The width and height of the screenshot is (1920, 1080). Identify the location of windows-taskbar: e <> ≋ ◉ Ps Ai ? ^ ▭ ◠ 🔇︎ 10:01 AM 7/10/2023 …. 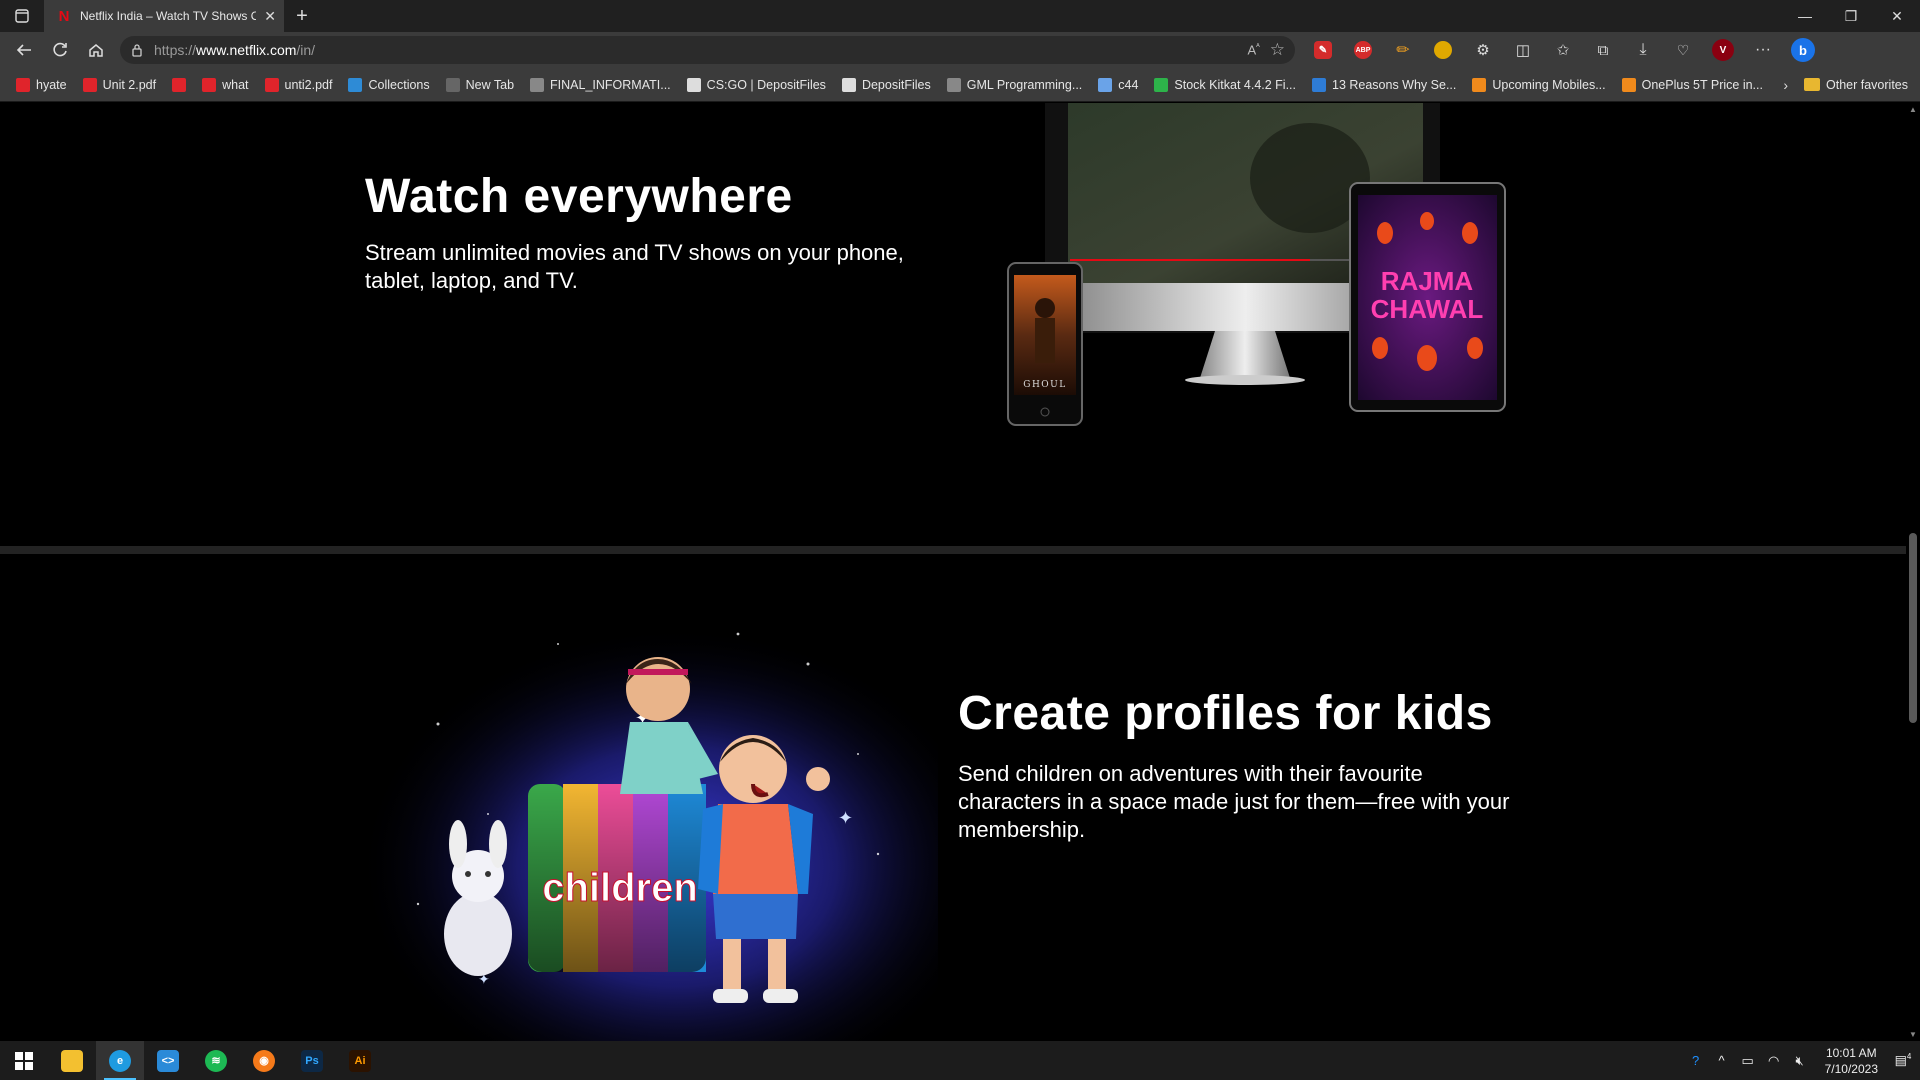
(960, 1060).